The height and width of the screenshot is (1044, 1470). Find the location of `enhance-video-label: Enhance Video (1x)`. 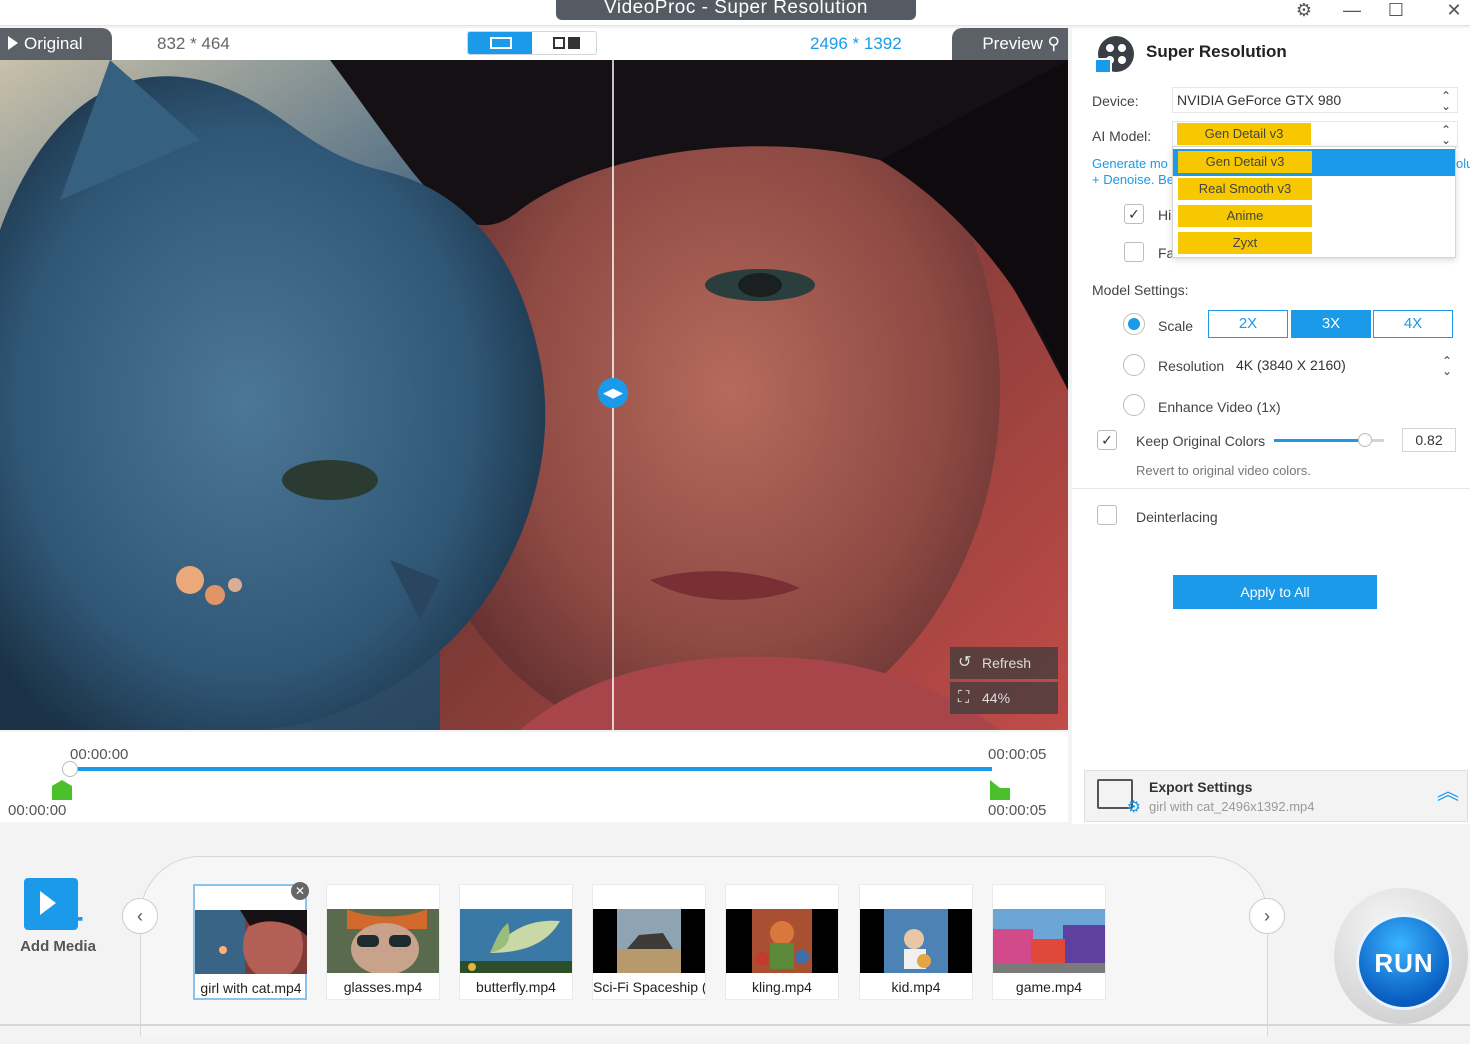

enhance-video-label: Enhance Video (1x) is located at coordinates (1219, 407).